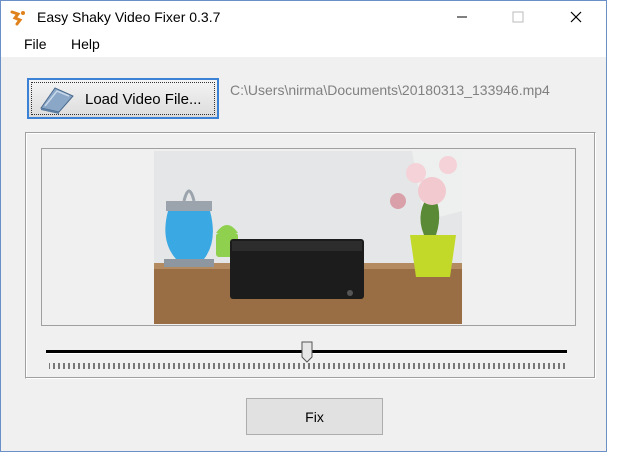 This screenshot has width=621, height=465. I want to click on open-file-icon, so click(57, 100).